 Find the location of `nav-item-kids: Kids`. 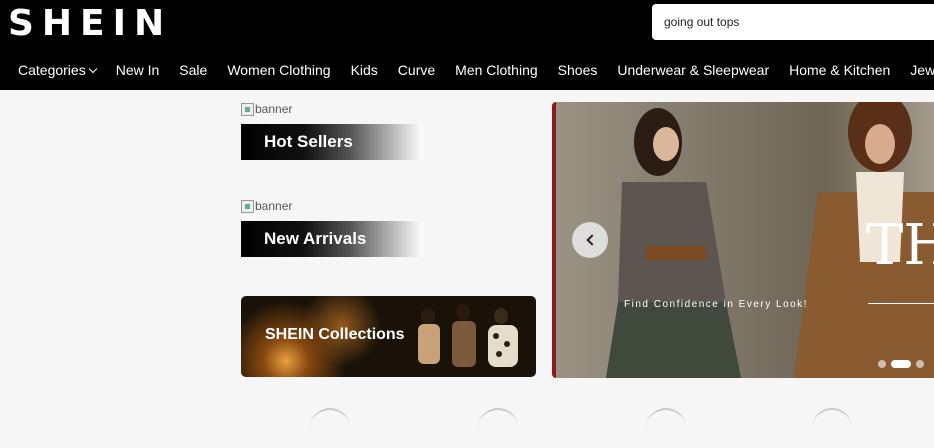

nav-item-kids: Kids is located at coordinates (364, 70).